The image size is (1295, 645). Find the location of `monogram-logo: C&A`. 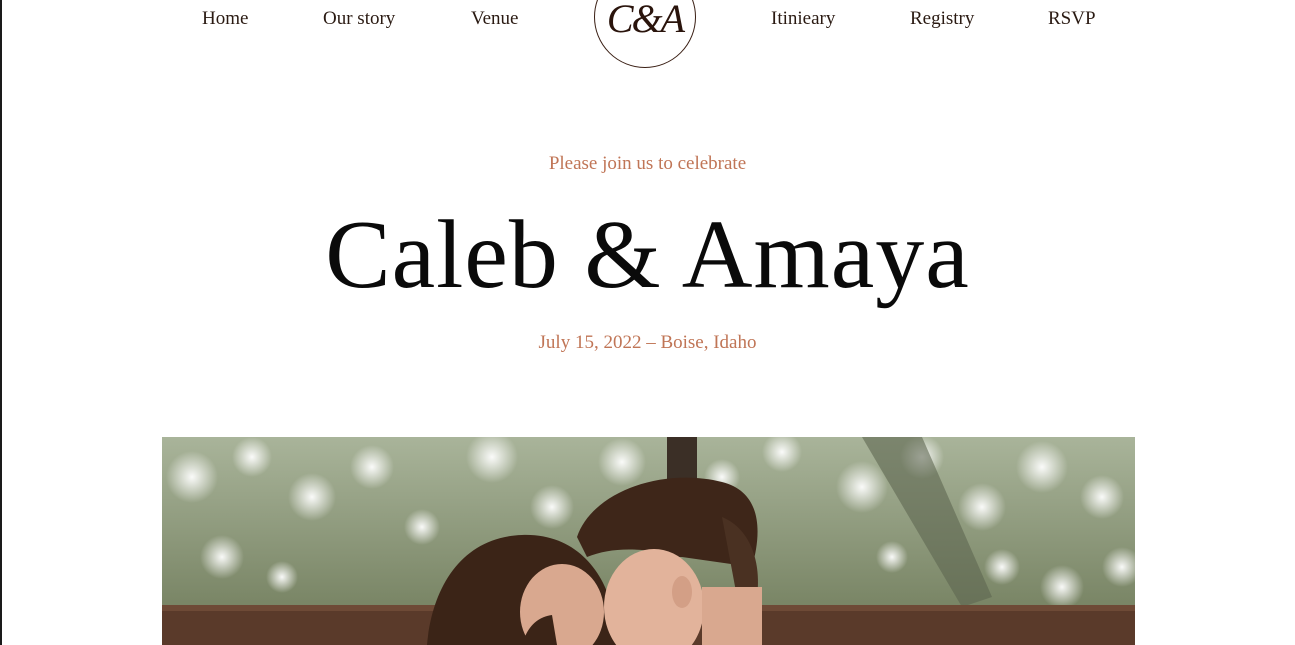

monogram-logo: C&A is located at coordinates (645, 34).